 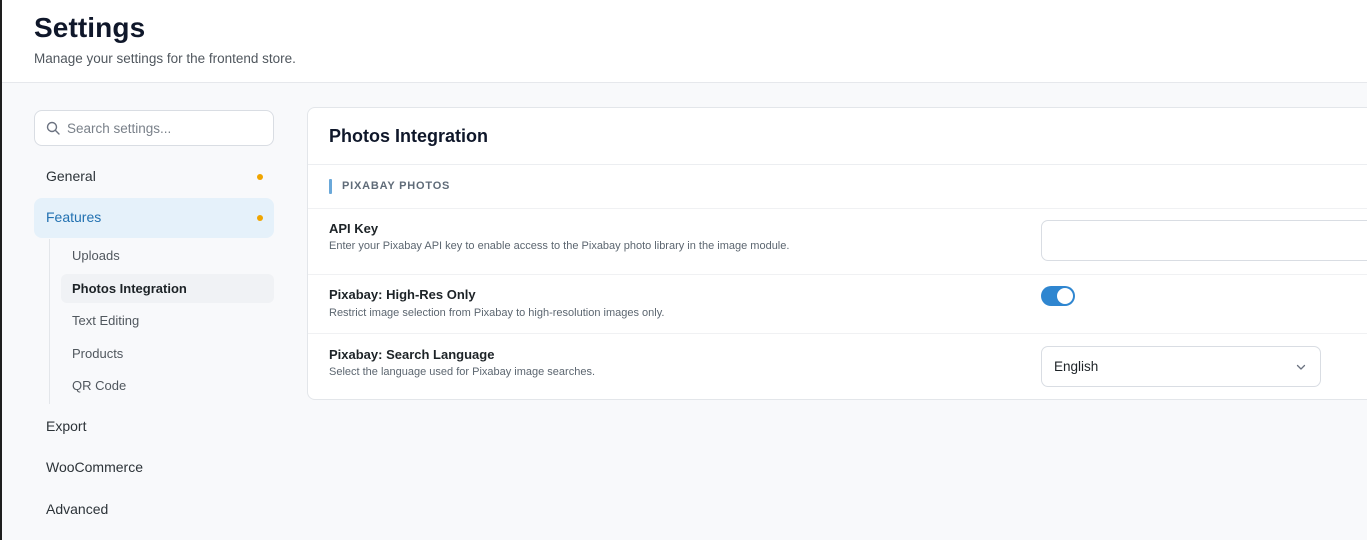 What do you see at coordinates (354, 228) in the screenshot?
I see `api-key-label: API Key` at bounding box center [354, 228].